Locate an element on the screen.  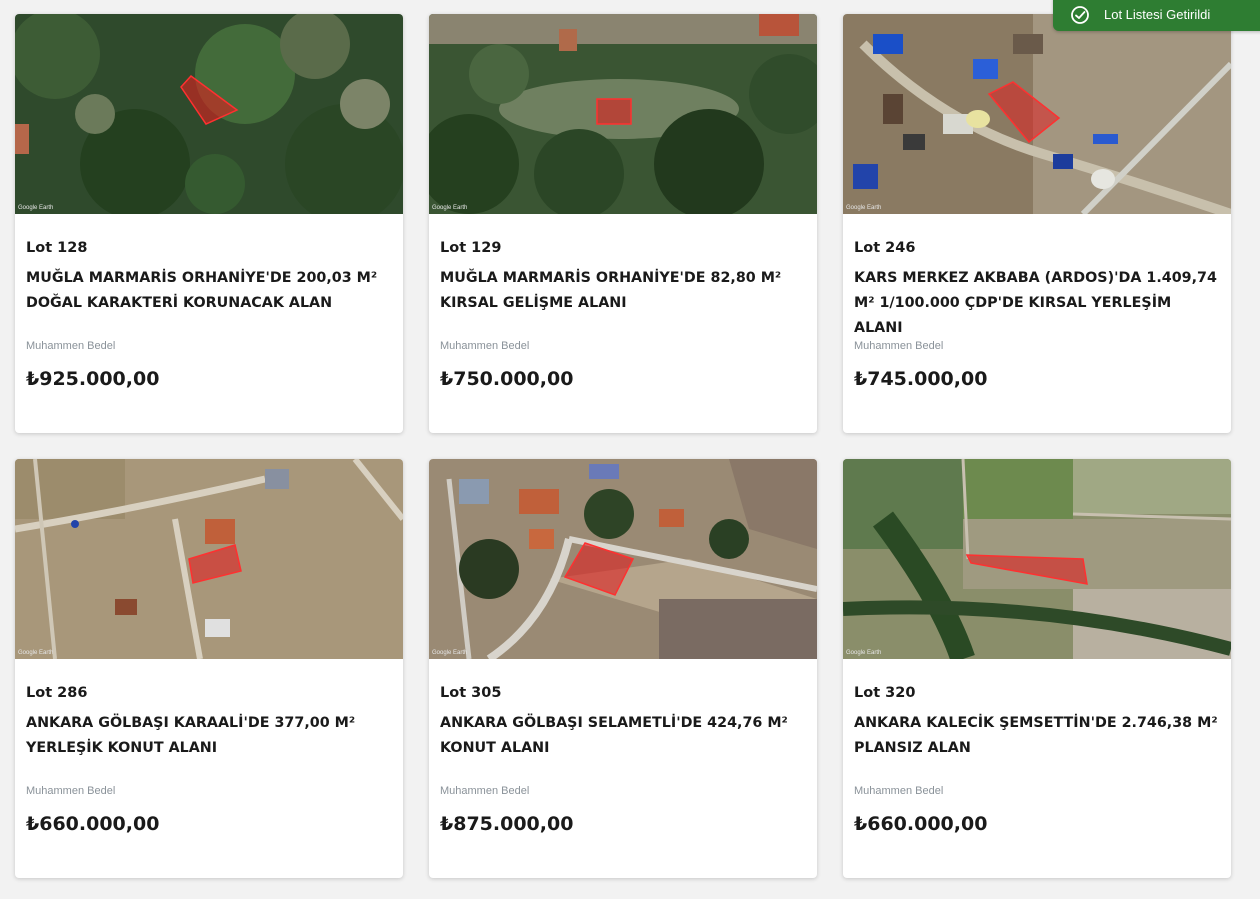
check-circle-icon is located at coordinates (1080, 15).